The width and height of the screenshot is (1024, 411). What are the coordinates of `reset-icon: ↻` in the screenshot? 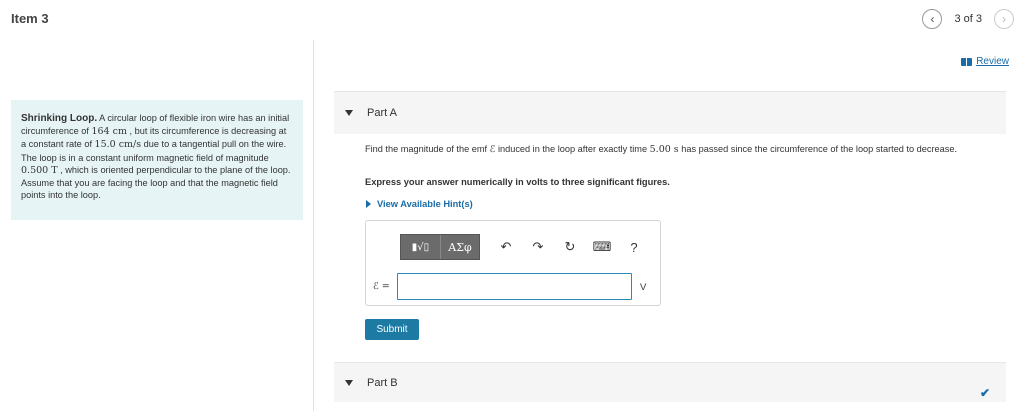 It's located at (570, 247).